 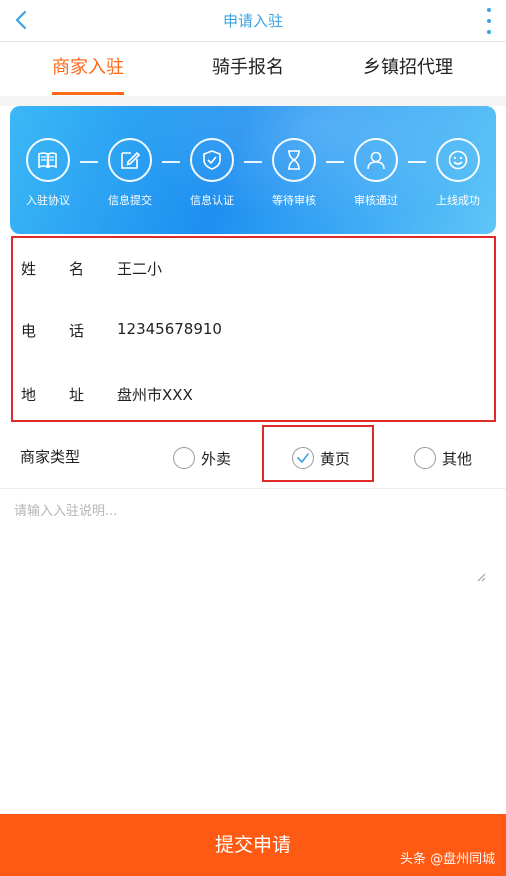 What do you see at coordinates (376, 160) in the screenshot?
I see `user-icon` at bounding box center [376, 160].